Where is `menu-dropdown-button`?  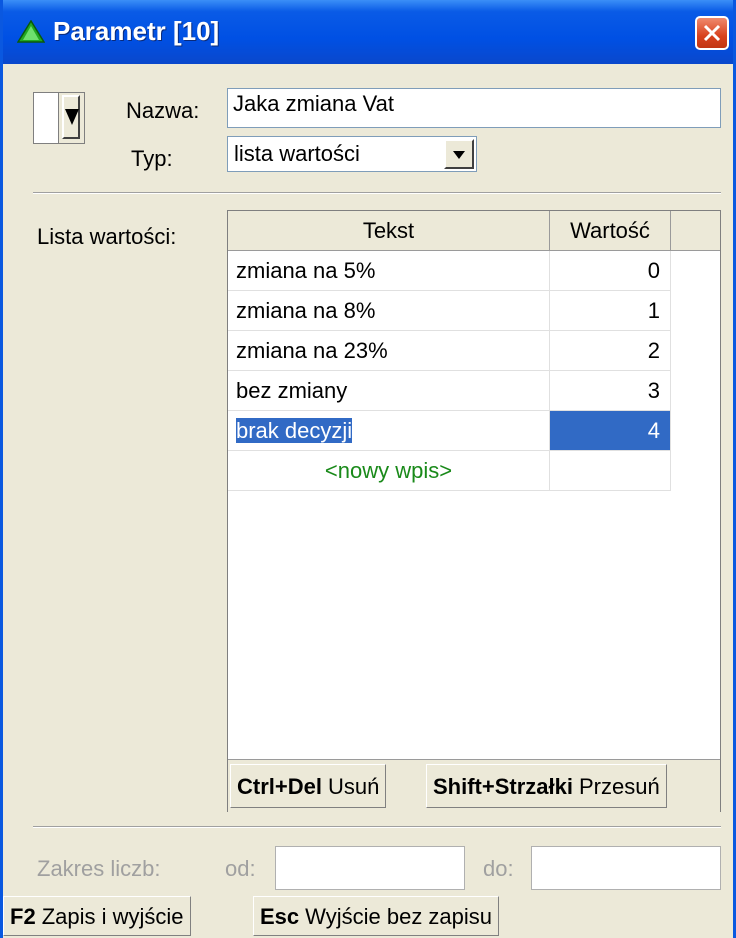 menu-dropdown-button is located at coordinates (59, 118).